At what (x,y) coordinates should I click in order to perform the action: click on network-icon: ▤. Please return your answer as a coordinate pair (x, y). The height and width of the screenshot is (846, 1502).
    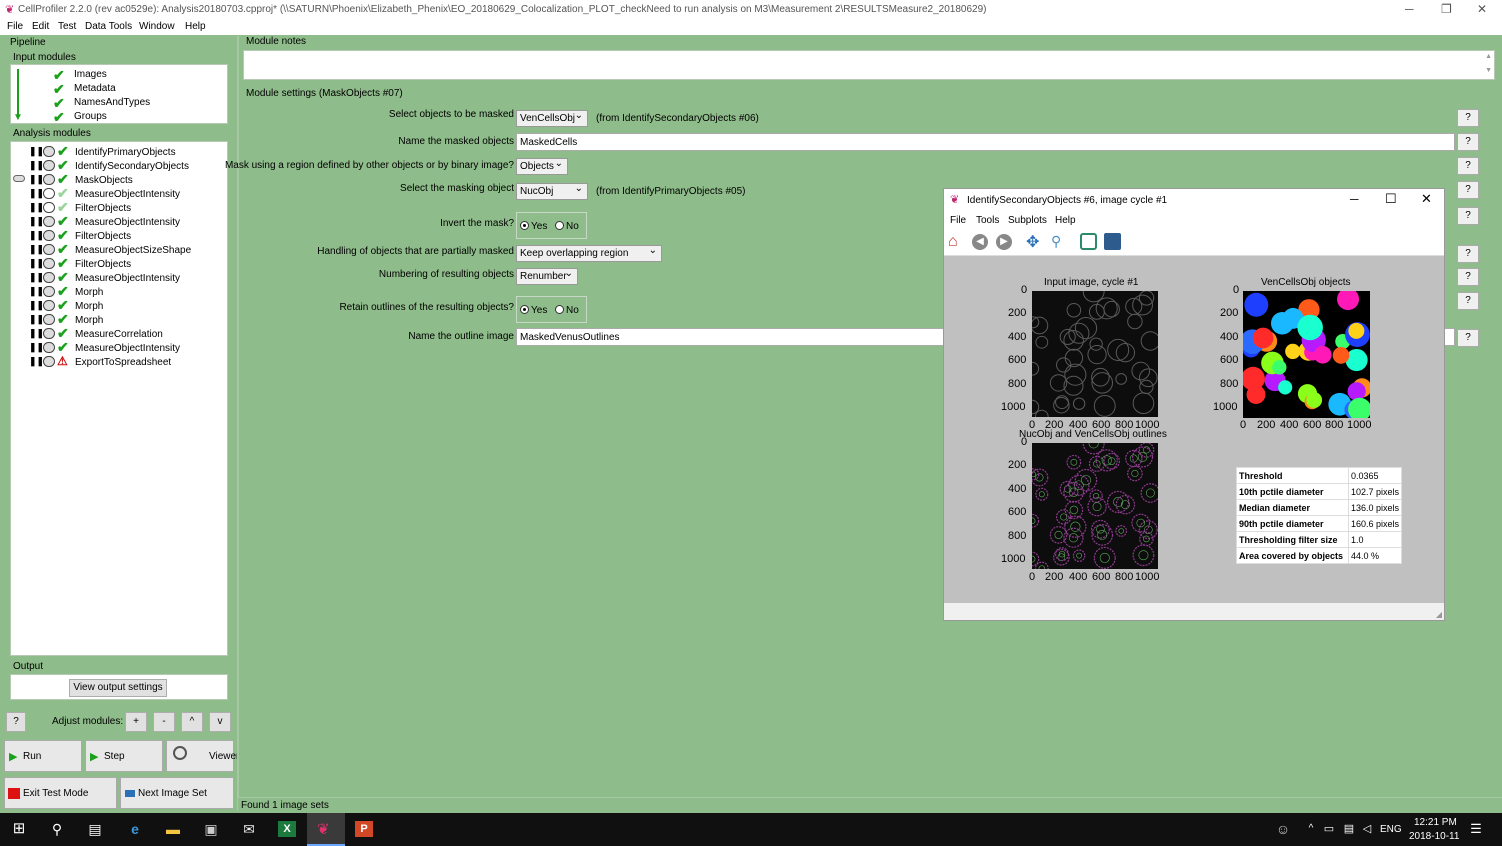
    Looking at the image, I should click on (1349, 829).